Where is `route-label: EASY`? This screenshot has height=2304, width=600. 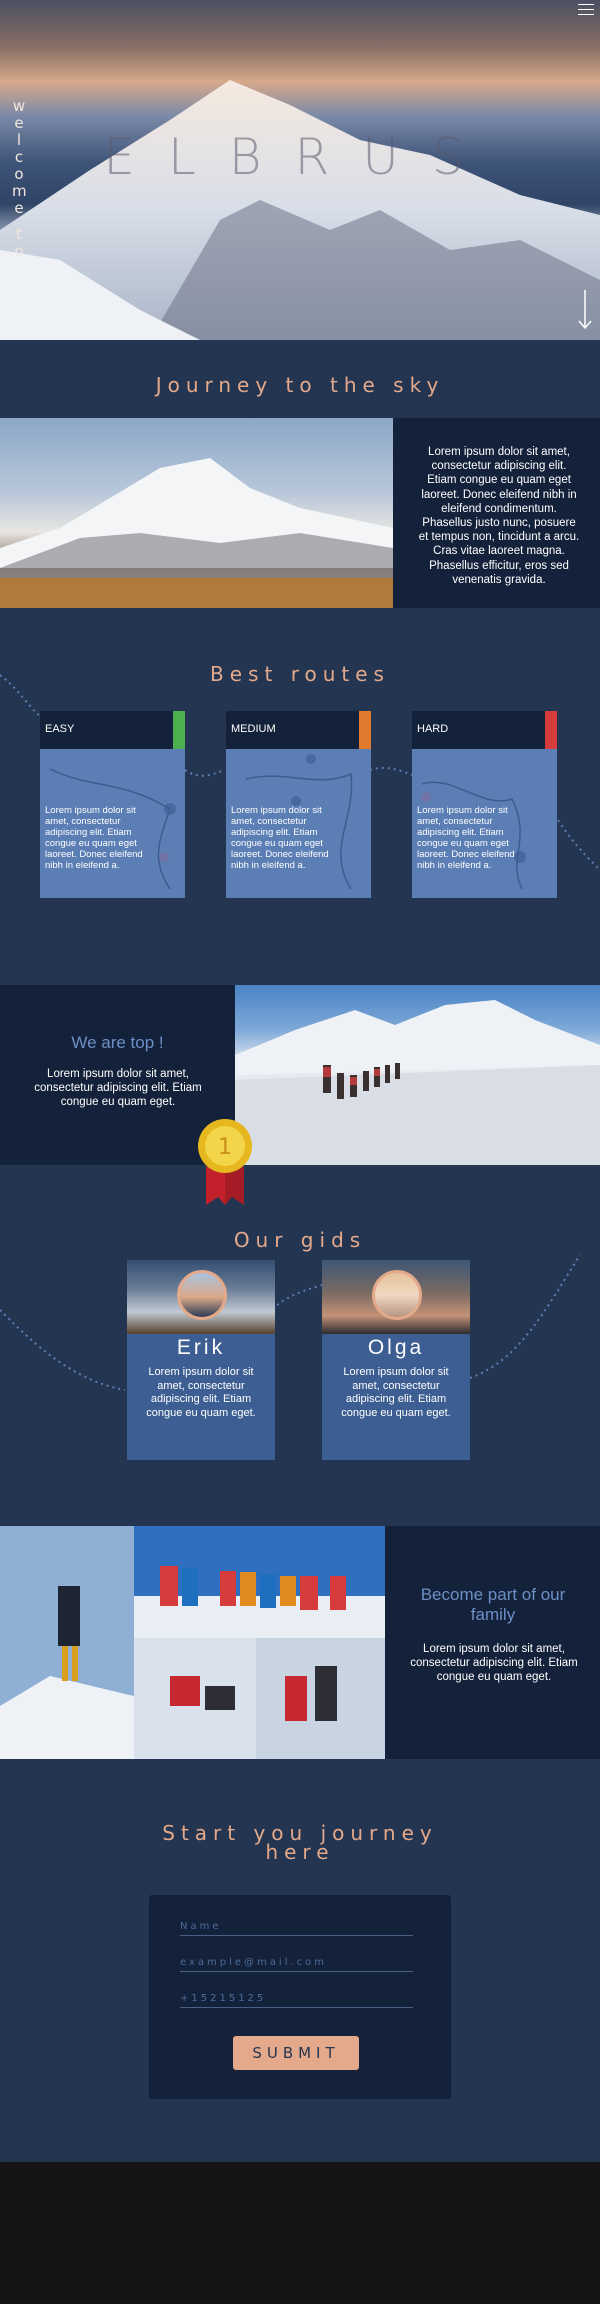
route-label: EASY is located at coordinates (60, 729).